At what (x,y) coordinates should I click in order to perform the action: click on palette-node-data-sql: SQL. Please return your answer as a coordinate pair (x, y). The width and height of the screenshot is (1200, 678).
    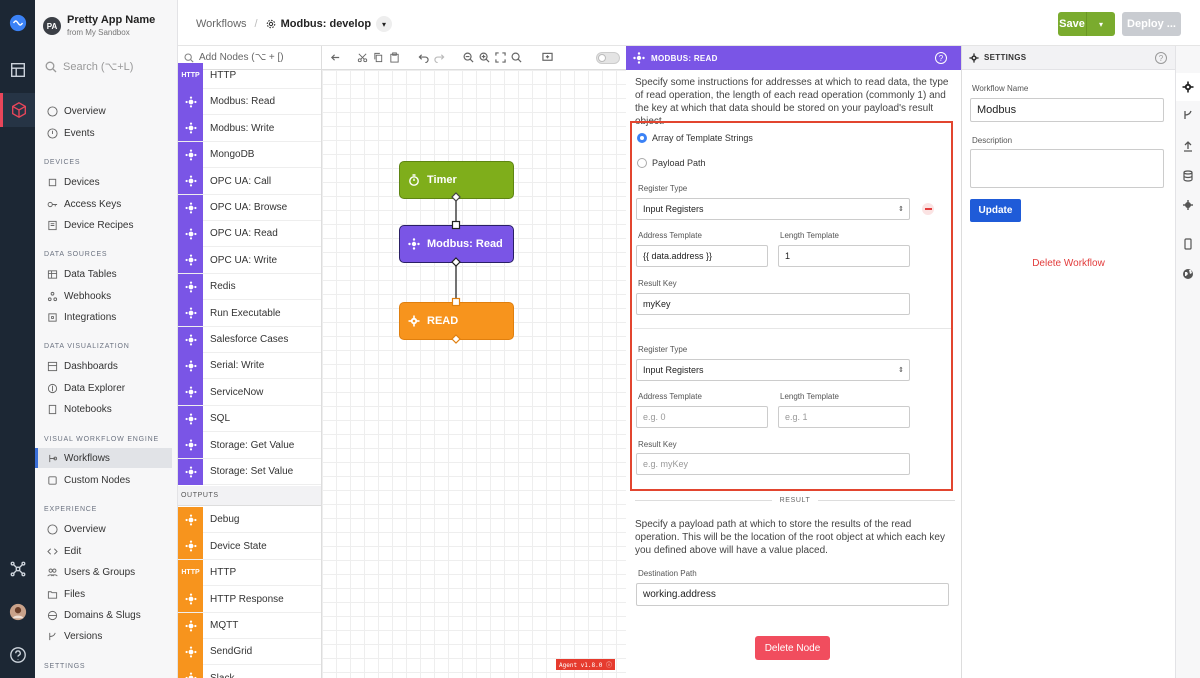
    Looking at the image, I should click on (249, 419).